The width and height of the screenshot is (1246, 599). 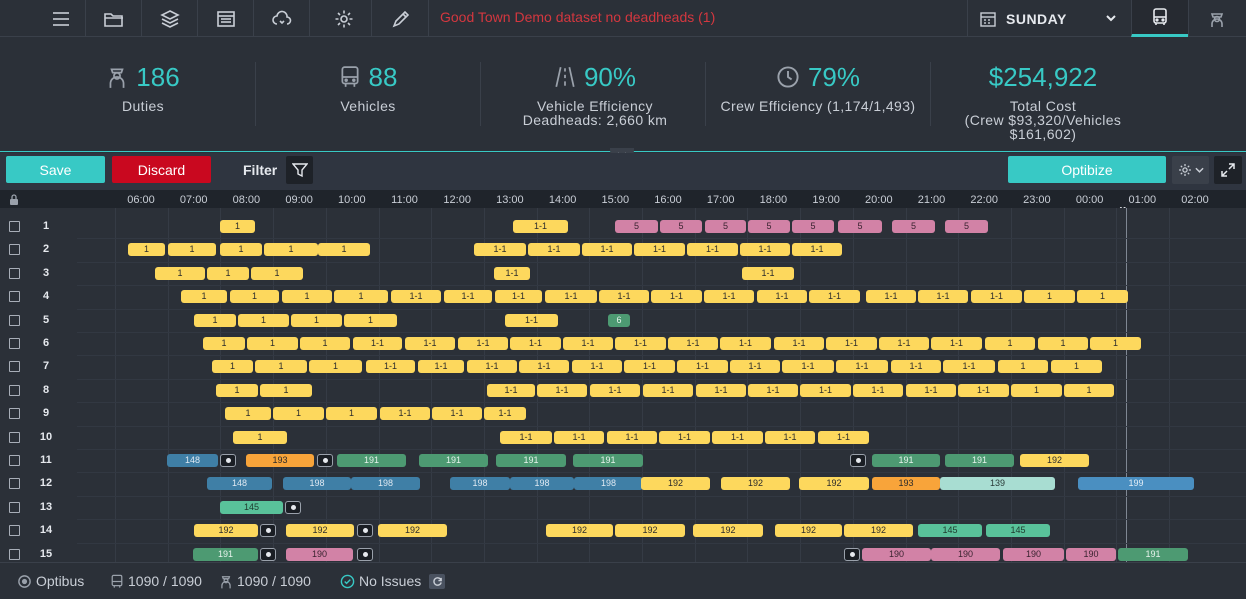 What do you see at coordinates (623, 552) in the screenshot?
I see `table-row: 15 191 190 190 190 190 190 191` at bounding box center [623, 552].